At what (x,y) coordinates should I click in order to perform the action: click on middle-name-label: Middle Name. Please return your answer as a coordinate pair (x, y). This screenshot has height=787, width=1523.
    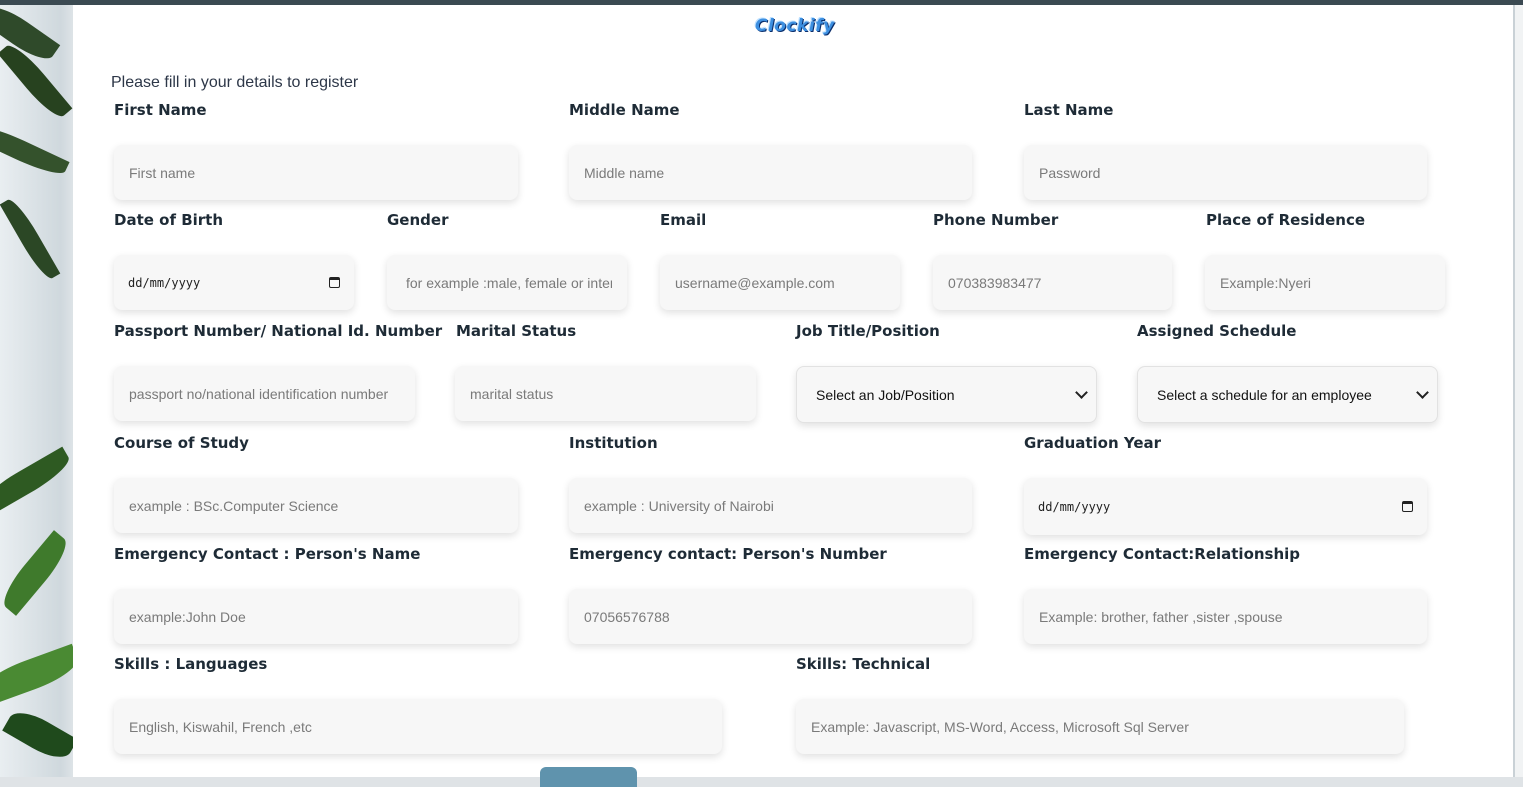
    Looking at the image, I should click on (624, 110).